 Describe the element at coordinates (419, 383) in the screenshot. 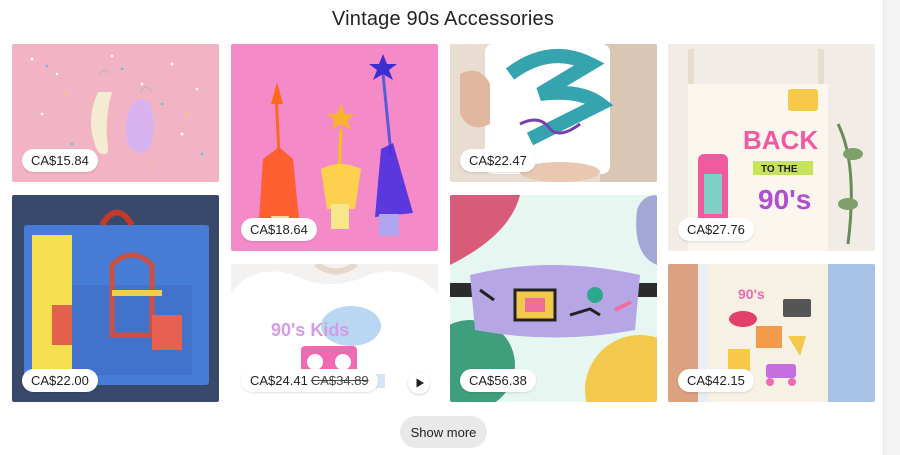

I see `play-icon` at that location.